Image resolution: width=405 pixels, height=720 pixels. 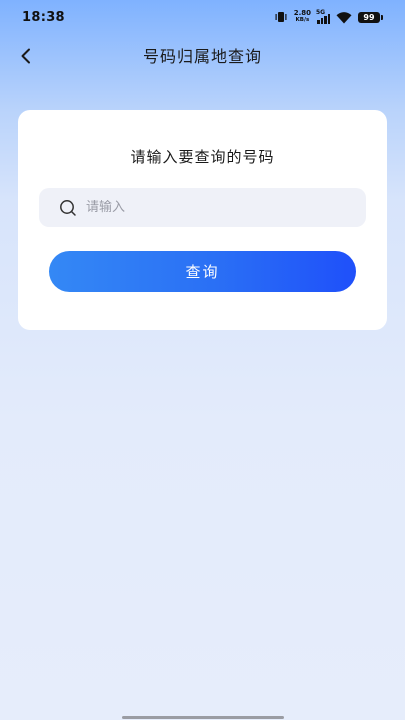 I want to click on query-button: 查询, so click(x=202, y=271).